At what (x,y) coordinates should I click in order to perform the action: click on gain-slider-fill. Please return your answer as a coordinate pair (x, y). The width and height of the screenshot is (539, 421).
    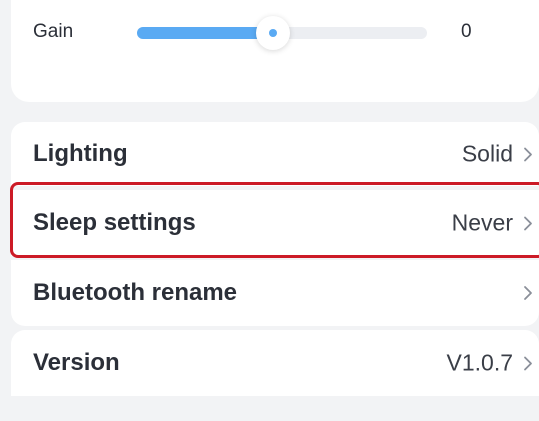
    Looking at the image, I should click on (205, 33).